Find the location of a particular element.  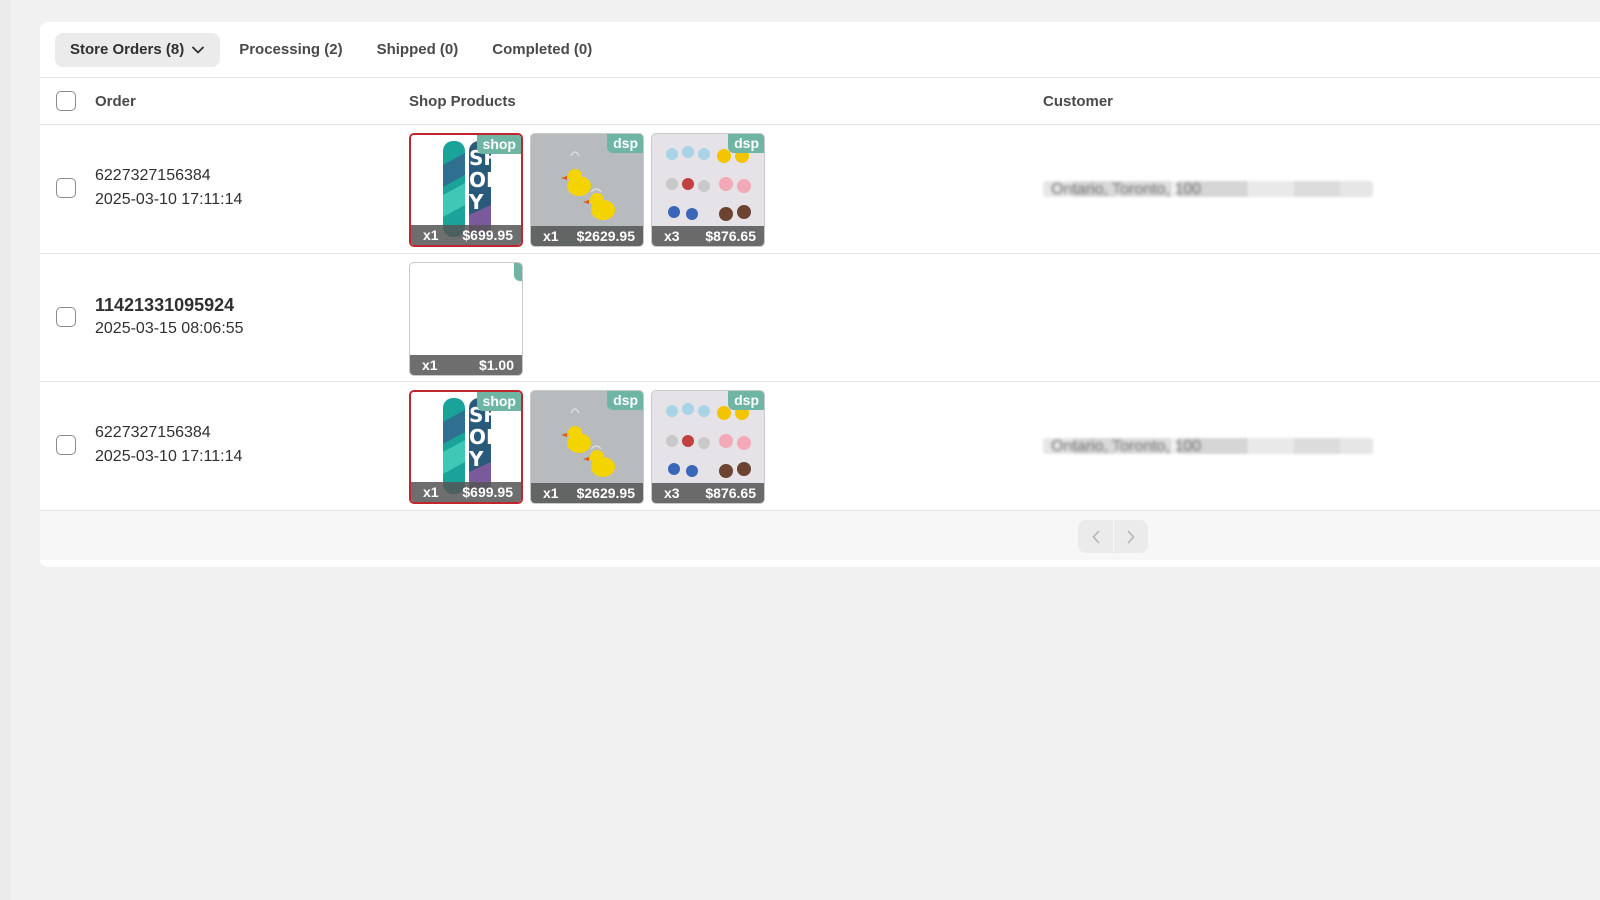

column-header-products: Shop Products is located at coordinates (462, 101).